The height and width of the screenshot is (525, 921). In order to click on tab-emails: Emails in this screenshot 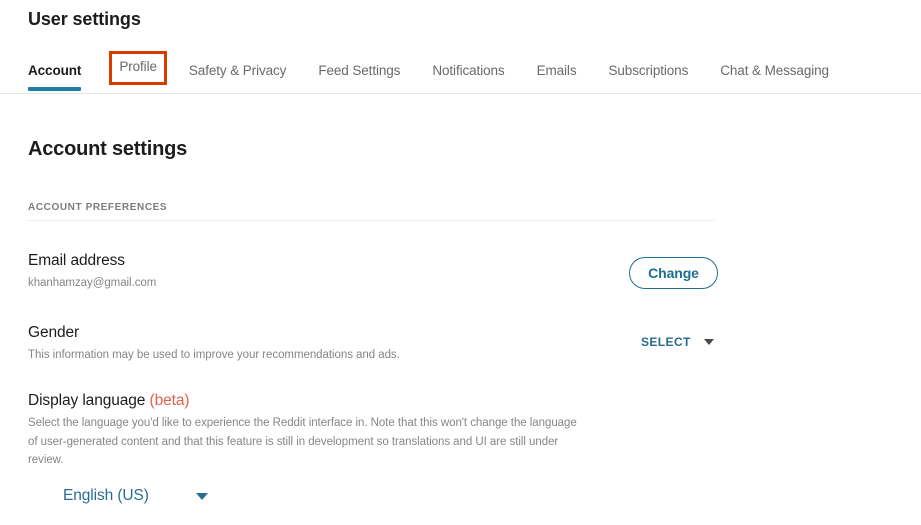, I will do `click(557, 74)`.